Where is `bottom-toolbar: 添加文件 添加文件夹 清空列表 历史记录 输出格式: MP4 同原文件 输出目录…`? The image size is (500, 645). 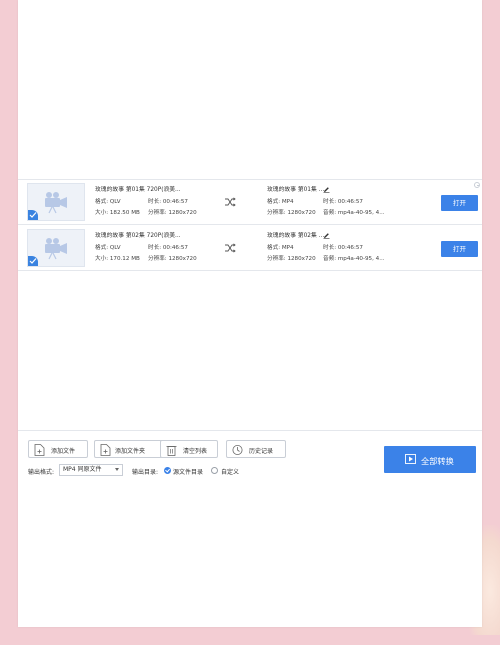 bottom-toolbar: 添加文件 添加文件夹 清空列表 历史记录 输出格式: MP4 同原文件 输出目录… is located at coordinates (250, 456).